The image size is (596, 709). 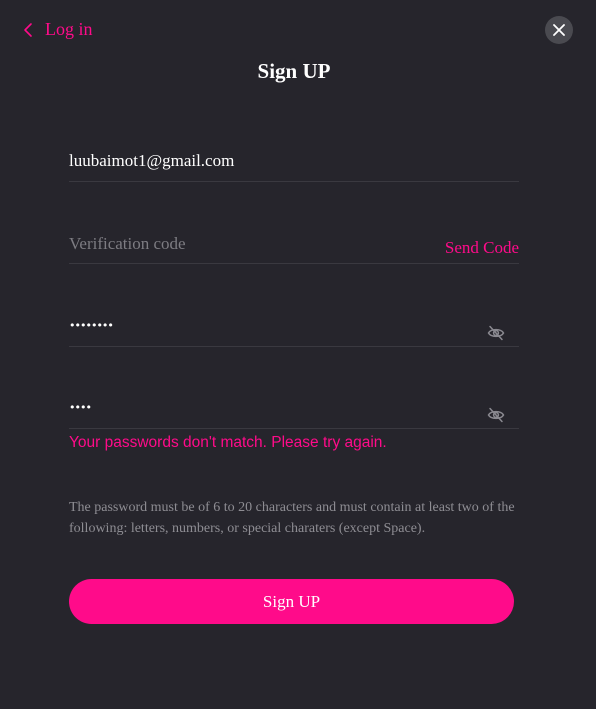 What do you see at coordinates (69, 29) in the screenshot?
I see `back-link-label: Log in` at bounding box center [69, 29].